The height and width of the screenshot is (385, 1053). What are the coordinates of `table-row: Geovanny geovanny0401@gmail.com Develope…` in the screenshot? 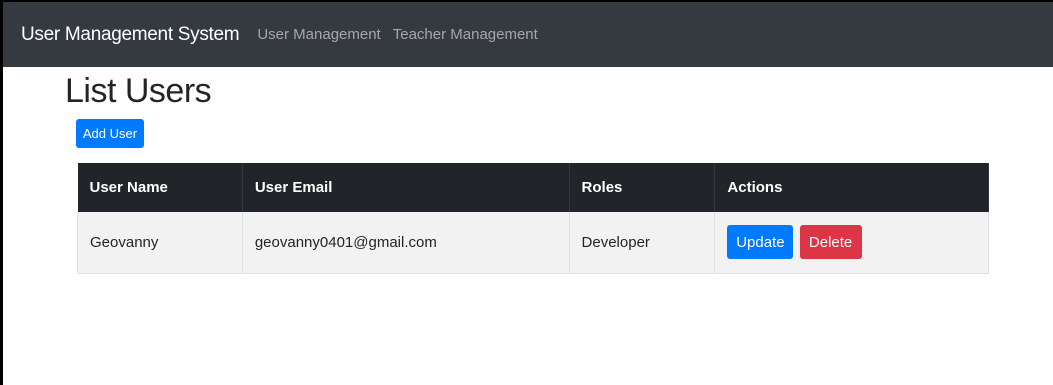 It's located at (533, 243).